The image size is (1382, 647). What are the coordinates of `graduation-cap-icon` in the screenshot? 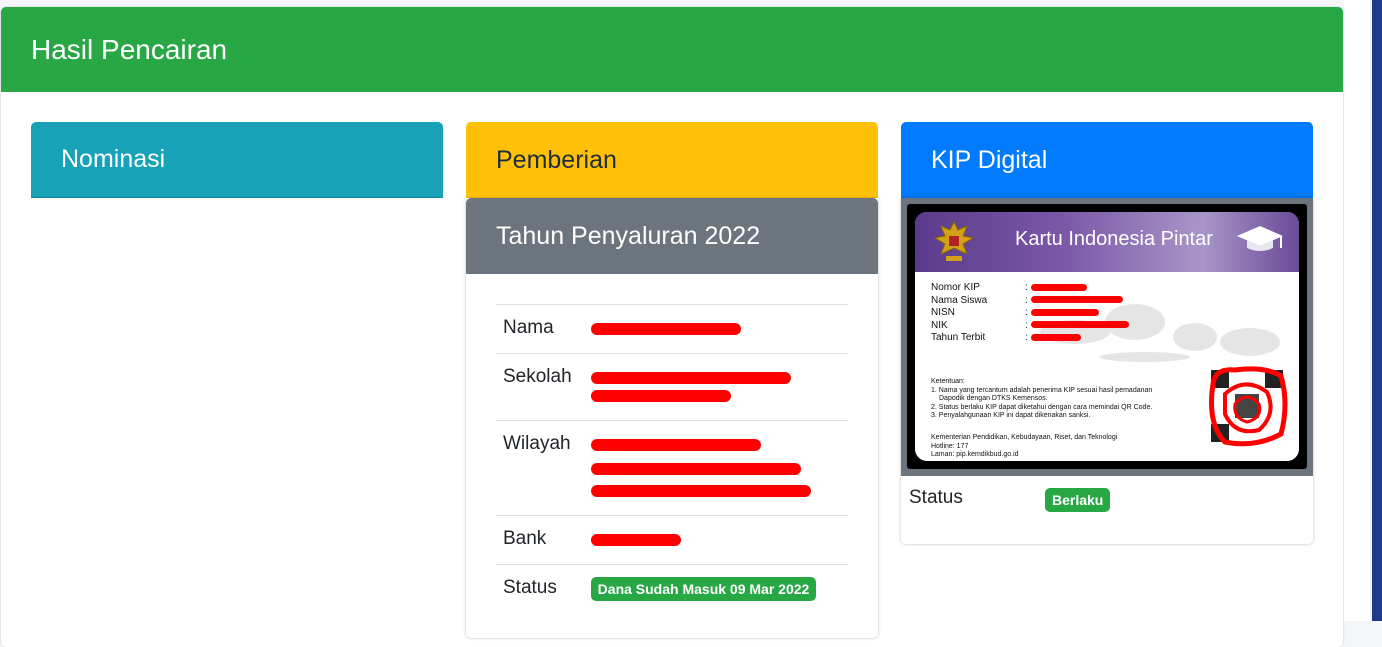 It's located at (1260, 238).